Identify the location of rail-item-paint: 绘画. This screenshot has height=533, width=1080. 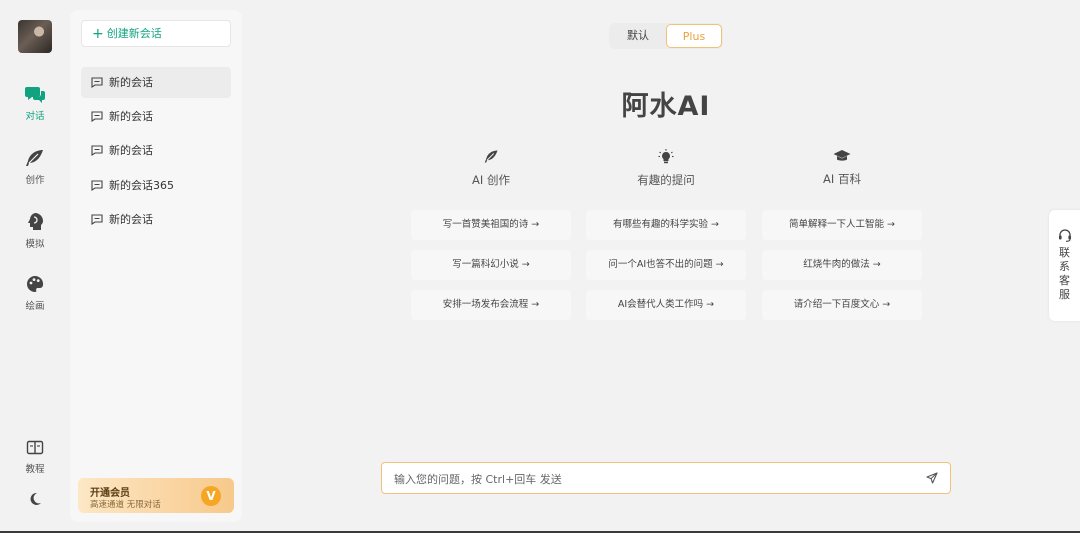
(35, 293).